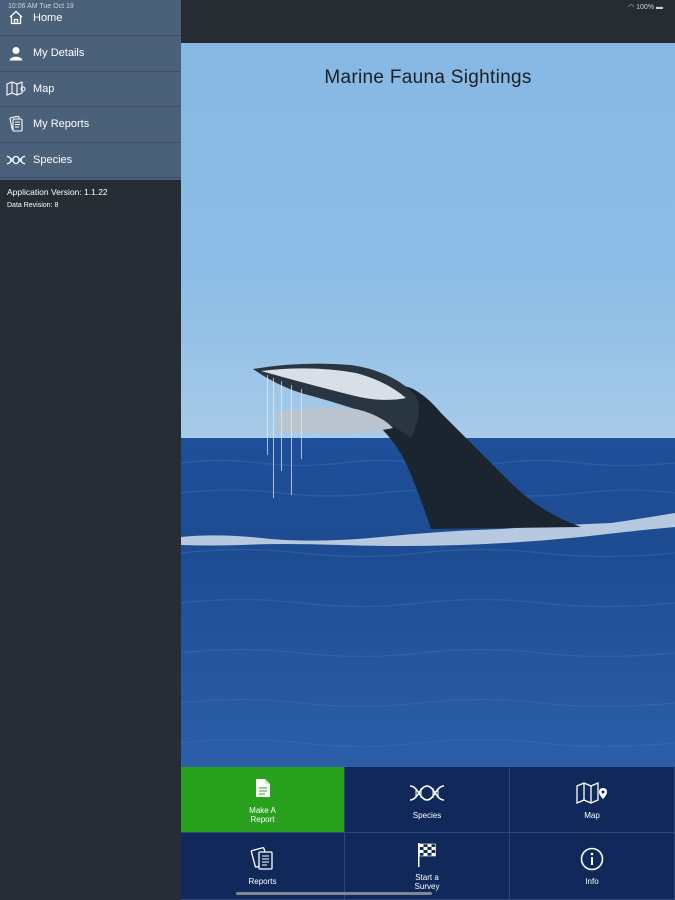 Image resolution: width=675 pixels, height=900 pixels. I want to click on species-button: Species, so click(427, 800).